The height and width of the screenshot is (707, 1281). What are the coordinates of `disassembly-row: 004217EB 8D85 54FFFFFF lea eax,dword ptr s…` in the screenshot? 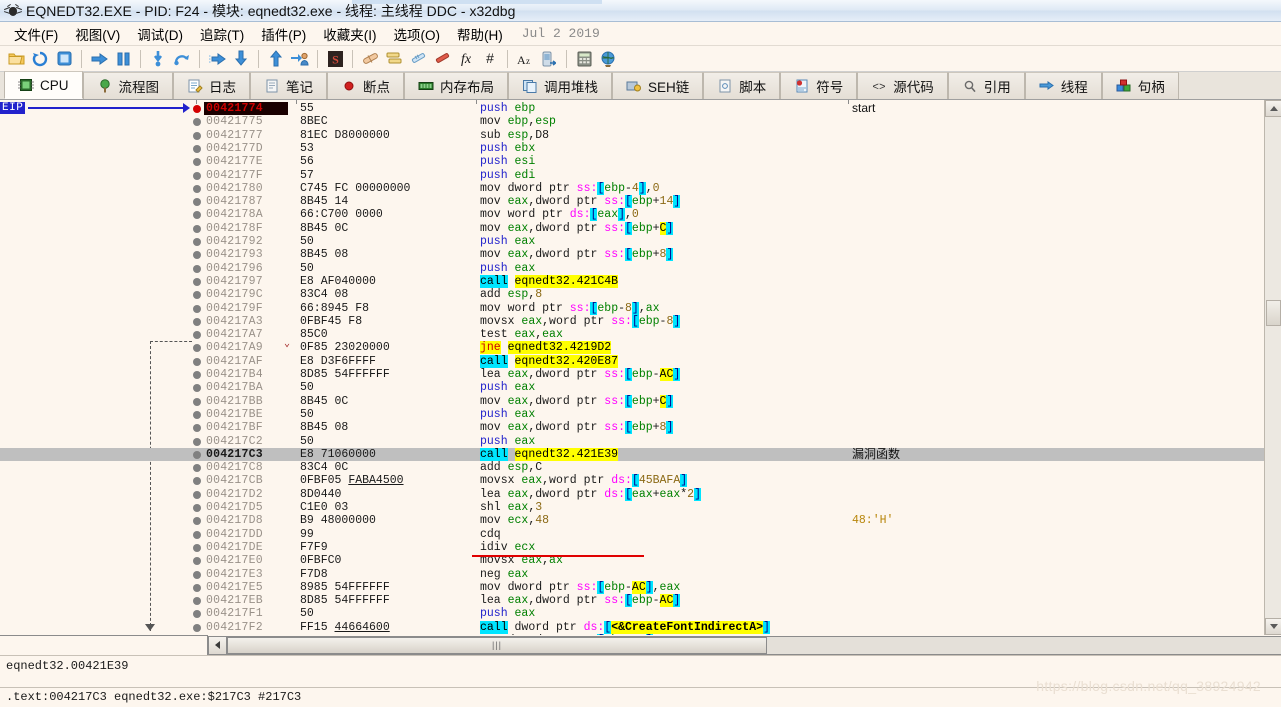 It's located at (640, 601).